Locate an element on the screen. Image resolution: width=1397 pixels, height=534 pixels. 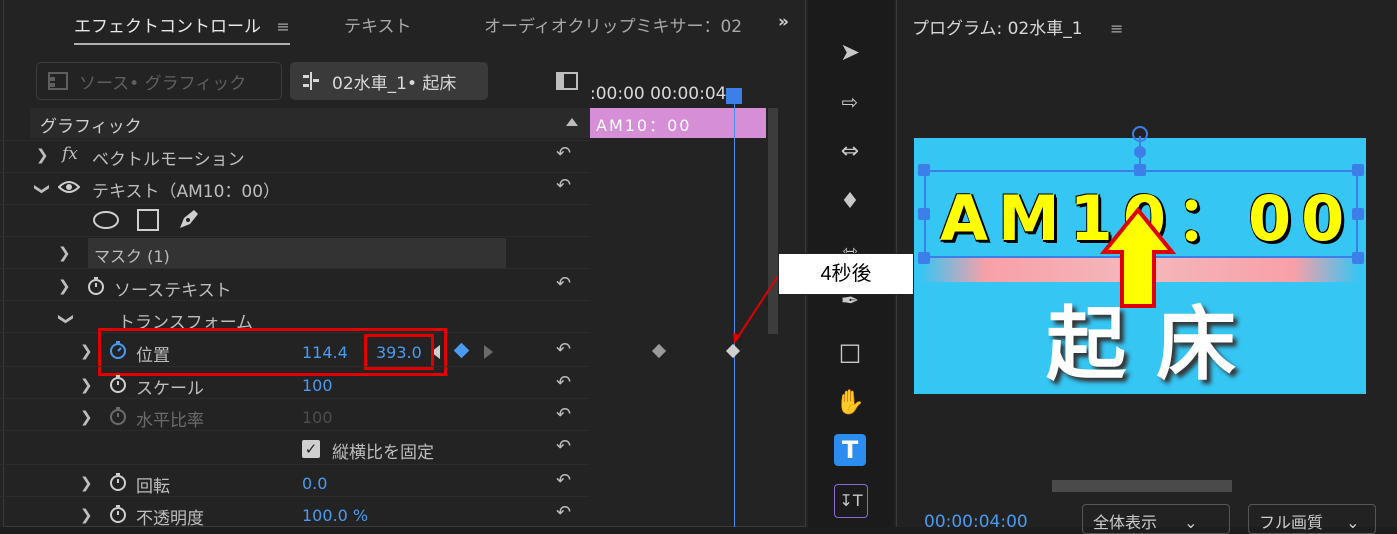
rectangle-mask-icon is located at coordinates (148, 220).